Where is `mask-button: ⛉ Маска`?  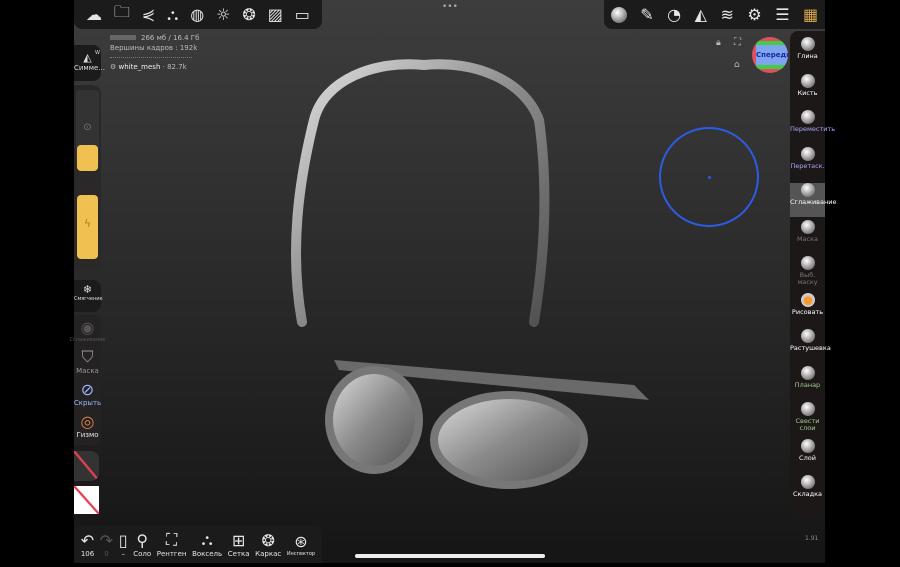 mask-button: ⛉ Маска is located at coordinates (87, 361).